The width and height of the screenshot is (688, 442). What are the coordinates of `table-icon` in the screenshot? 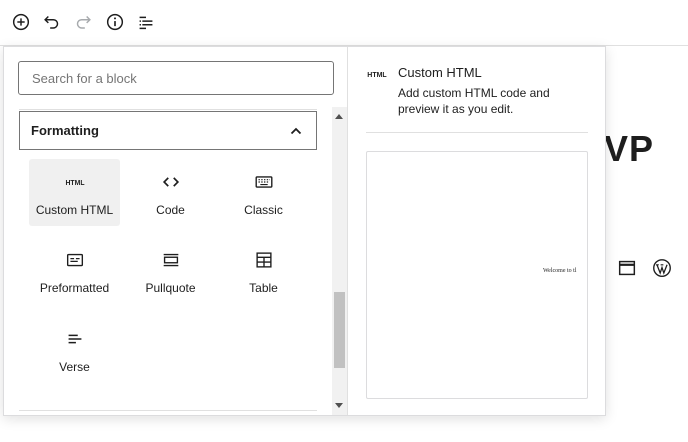 It's located at (264, 260).